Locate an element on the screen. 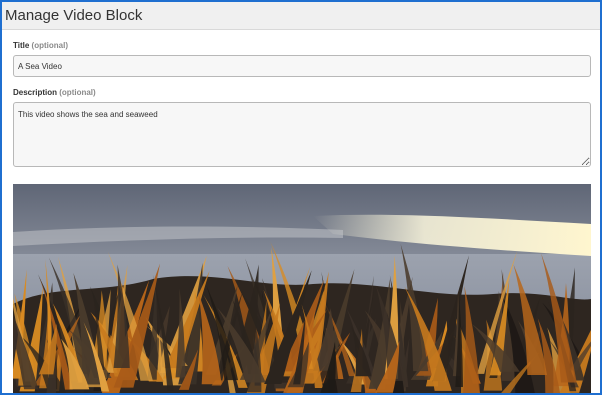 The width and height of the screenshot is (602, 395). title-input is located at coordinates (302, 66).